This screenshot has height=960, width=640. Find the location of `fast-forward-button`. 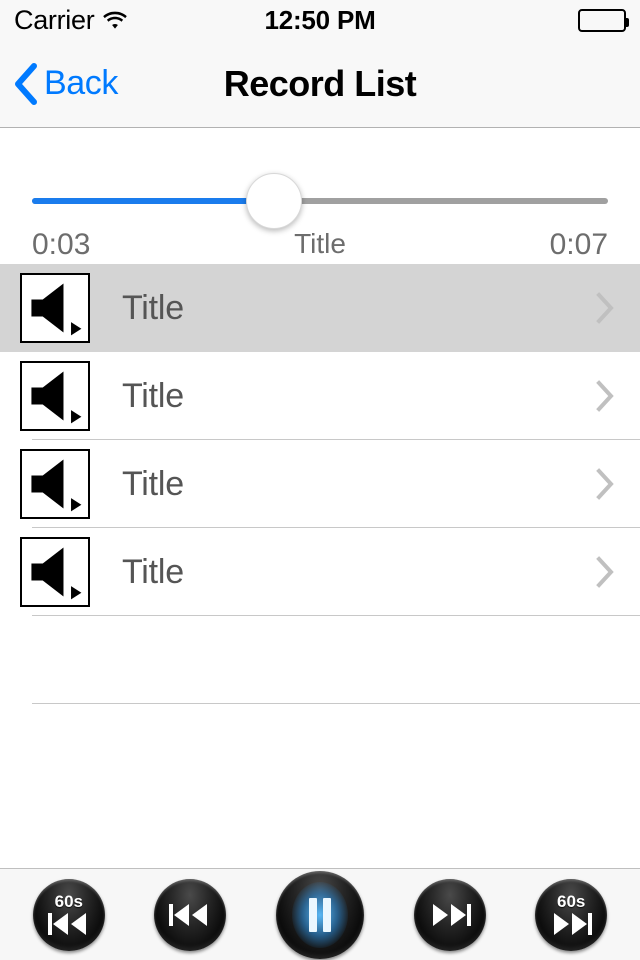

fast-forward-button is located at coordinates (449, 914).